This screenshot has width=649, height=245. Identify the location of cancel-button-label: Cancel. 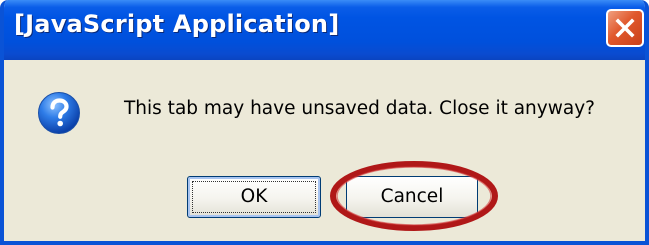
(412, 196).